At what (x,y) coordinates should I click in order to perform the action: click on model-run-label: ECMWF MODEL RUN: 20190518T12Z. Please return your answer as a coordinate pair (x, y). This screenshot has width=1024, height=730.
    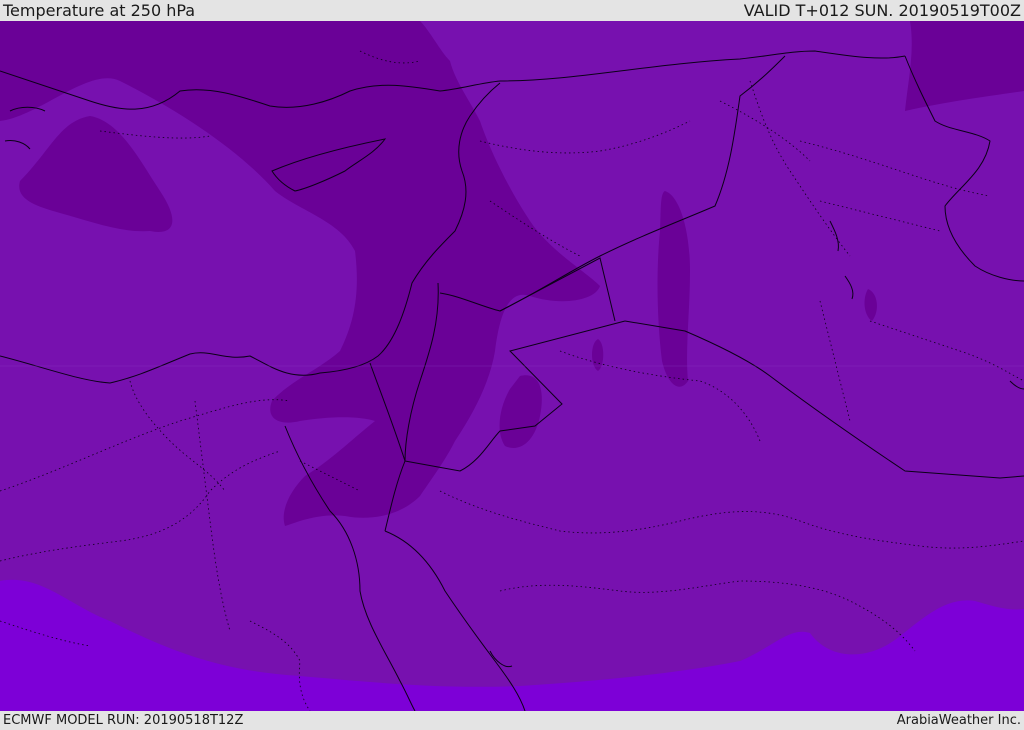
    Looking at the image, I should click on (123, 720).